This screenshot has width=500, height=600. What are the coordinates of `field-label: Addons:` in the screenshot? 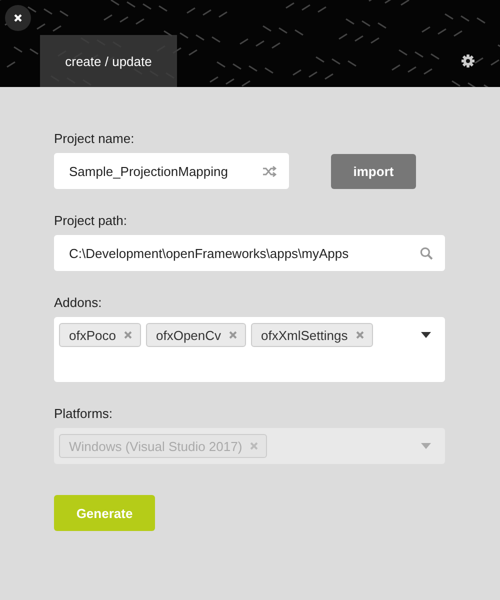 It's located at (78, 302).